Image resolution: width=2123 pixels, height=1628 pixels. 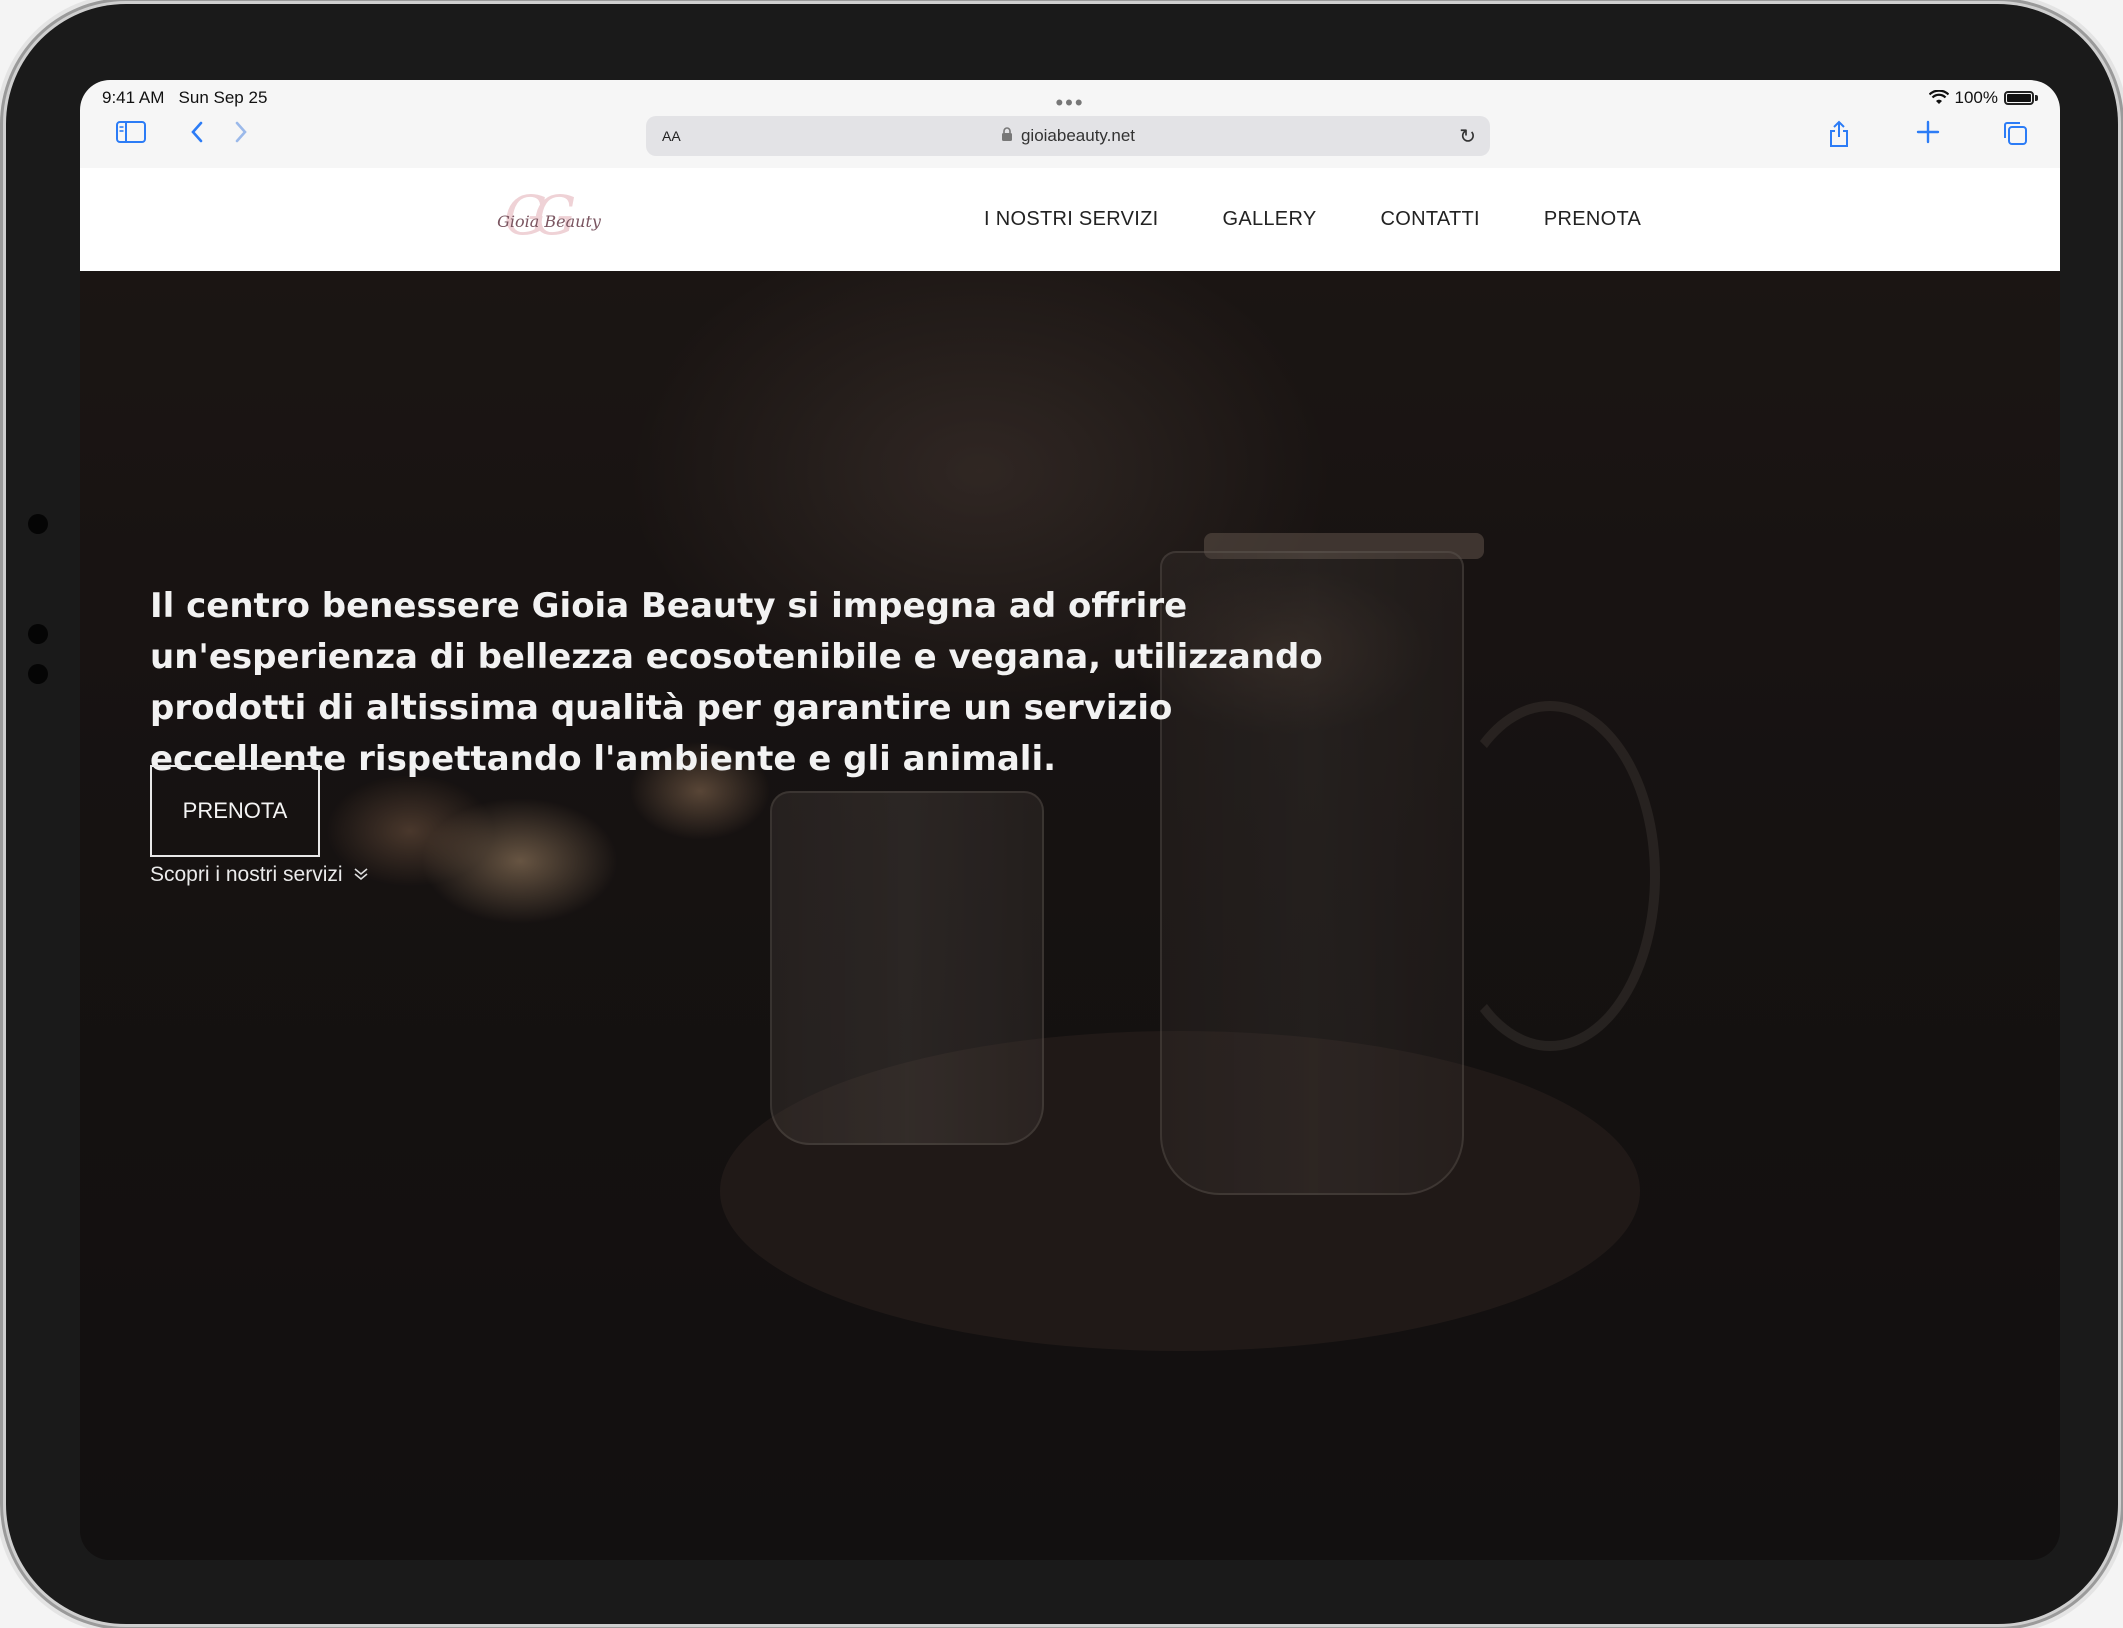 I want to click on nav-item-servizi: I NOSTRI SERVIZI, so click(x=1071, y=219).